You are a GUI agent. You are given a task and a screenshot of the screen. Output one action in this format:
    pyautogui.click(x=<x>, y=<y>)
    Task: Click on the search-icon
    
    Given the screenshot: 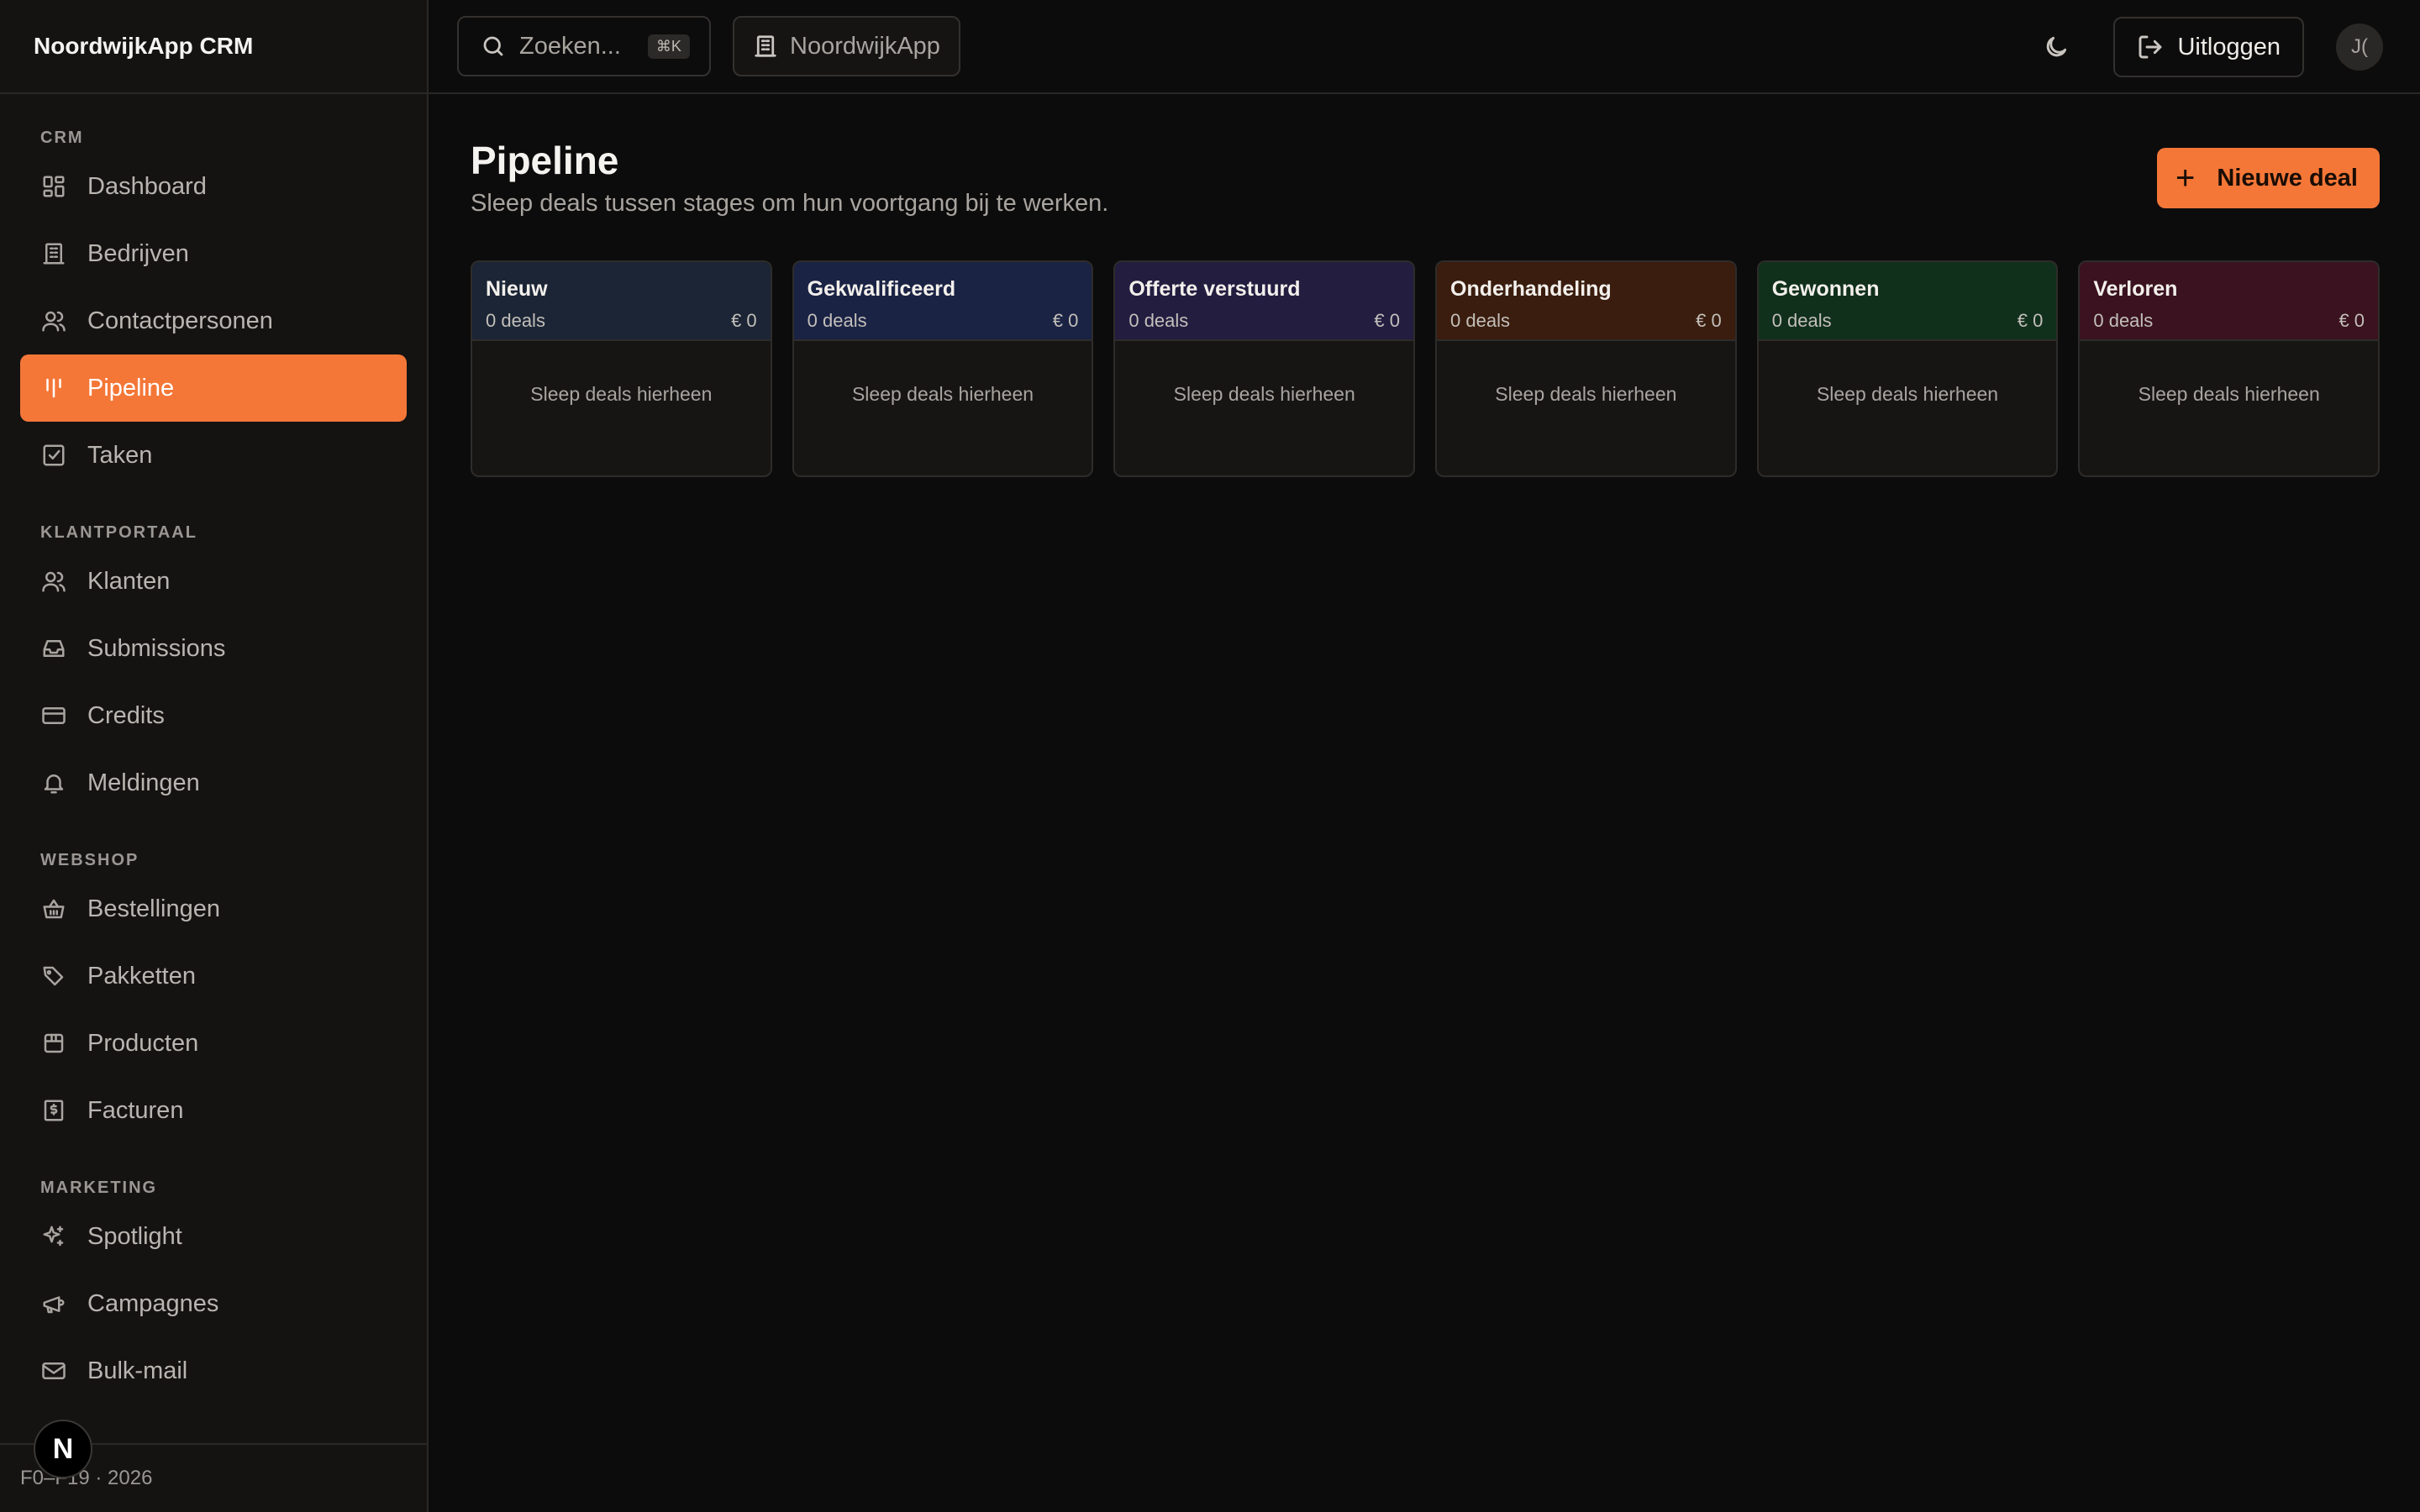 What is the action you would take?
    pyautogui.click(x=493, y=46)
    